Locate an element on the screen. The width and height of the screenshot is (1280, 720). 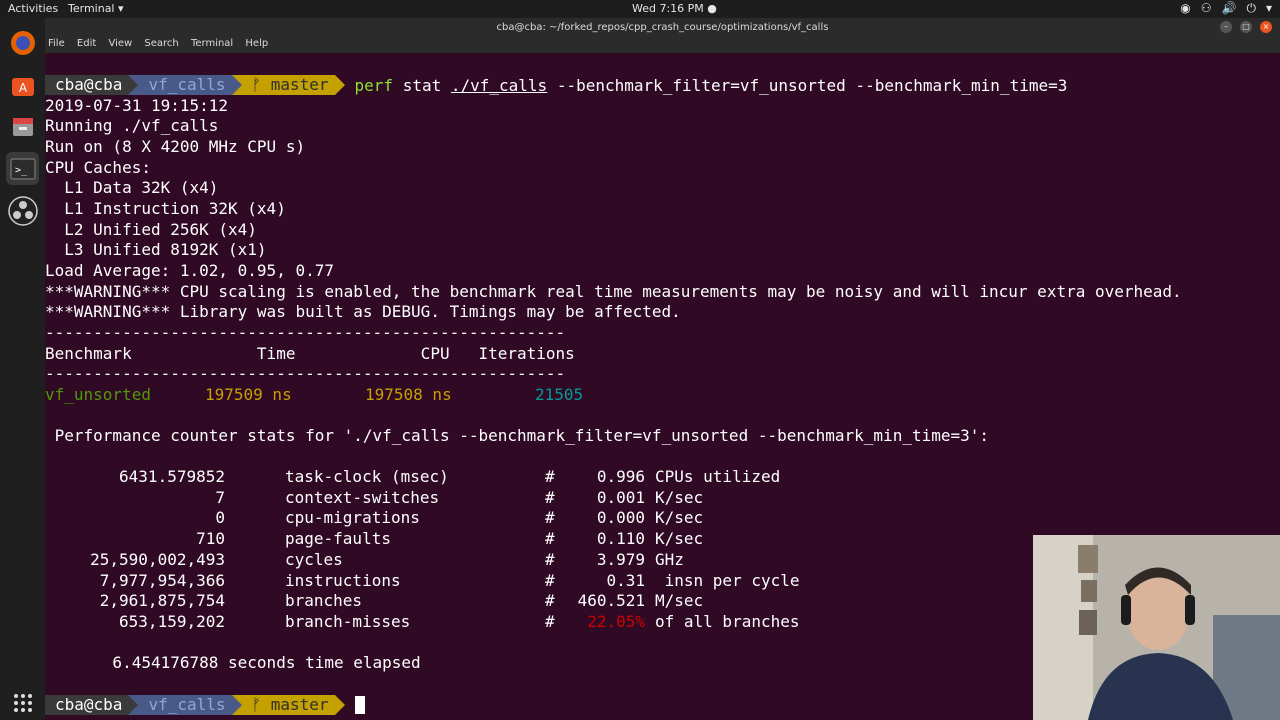
terminal-icon: >_ is located at coordinates (22, 168).